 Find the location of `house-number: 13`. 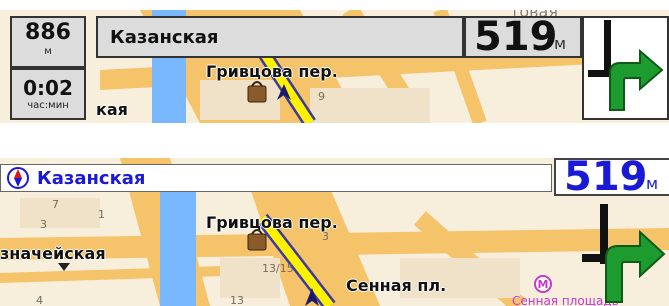

house-number: 13 is located at coordinates (237, 300).